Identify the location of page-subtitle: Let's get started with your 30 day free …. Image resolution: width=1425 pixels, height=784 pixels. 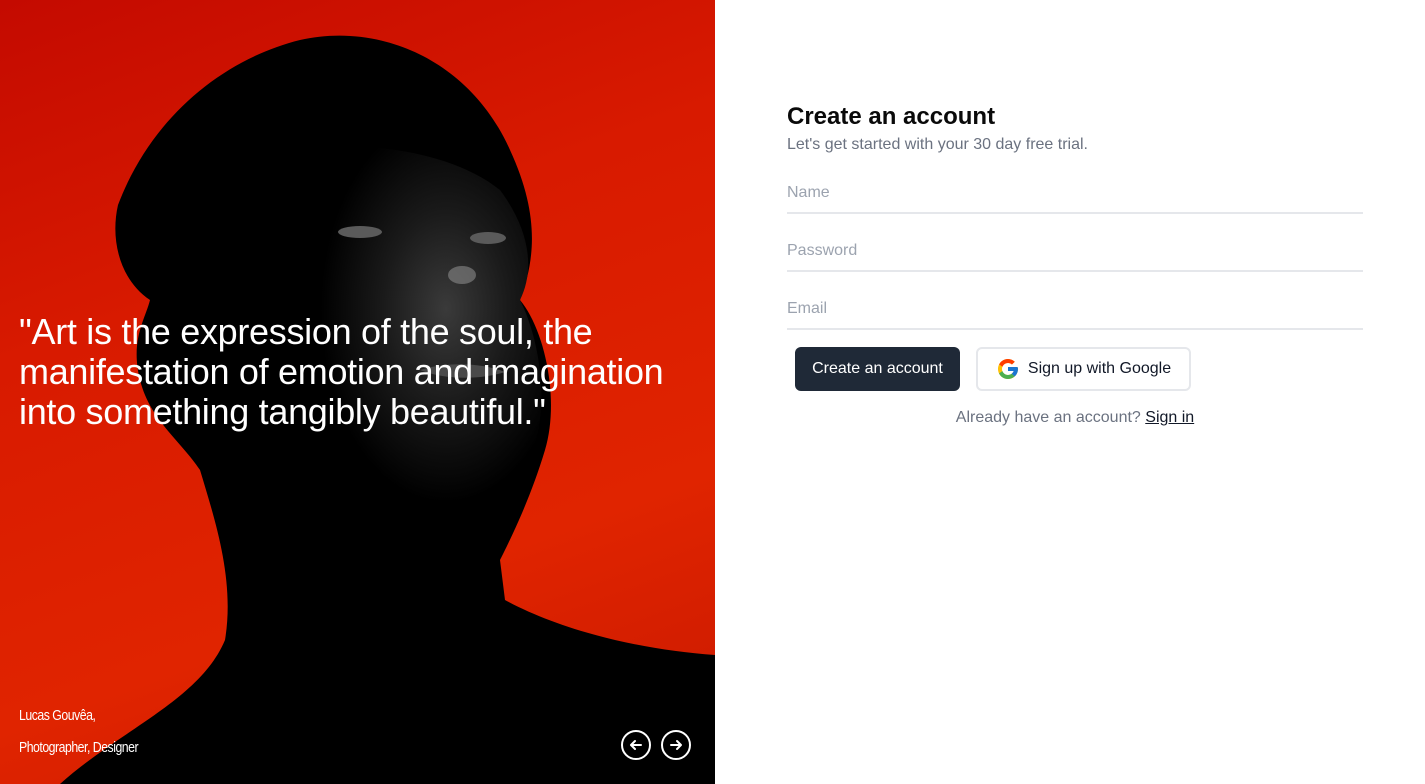
(937, 144).